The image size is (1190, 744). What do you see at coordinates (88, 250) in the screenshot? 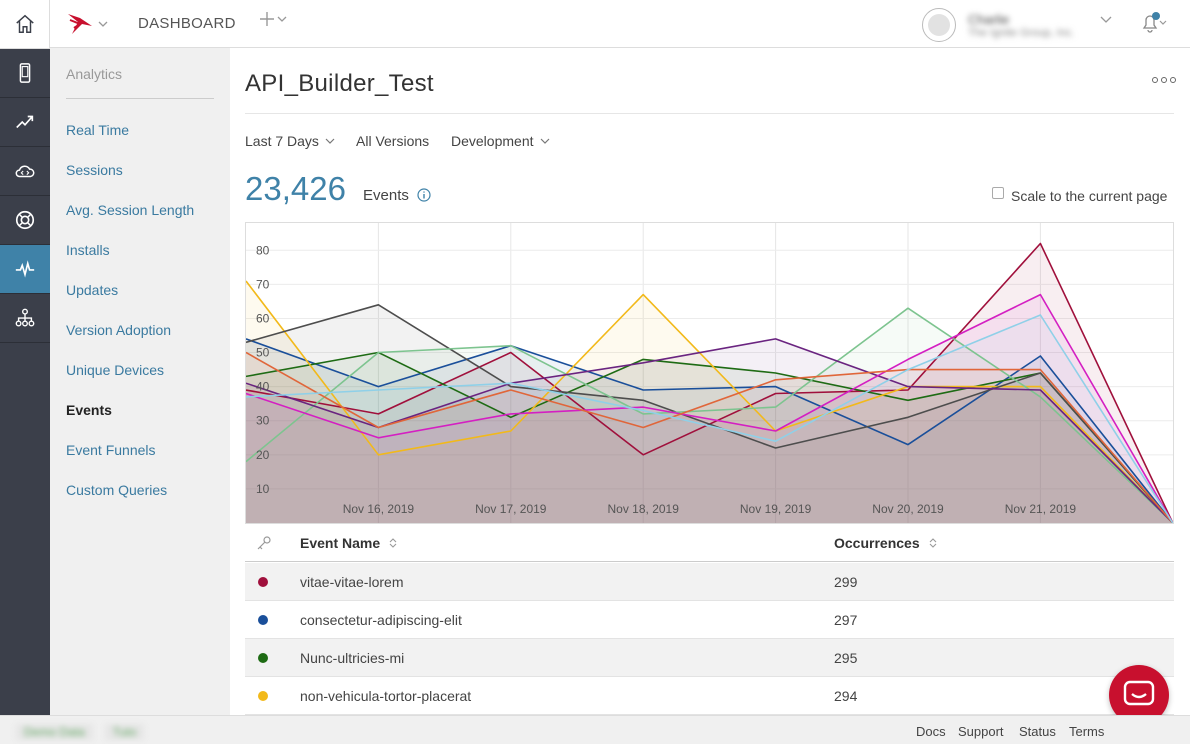
I see `sidebar-item-installs: Installs` at bounding box center [88, 250].